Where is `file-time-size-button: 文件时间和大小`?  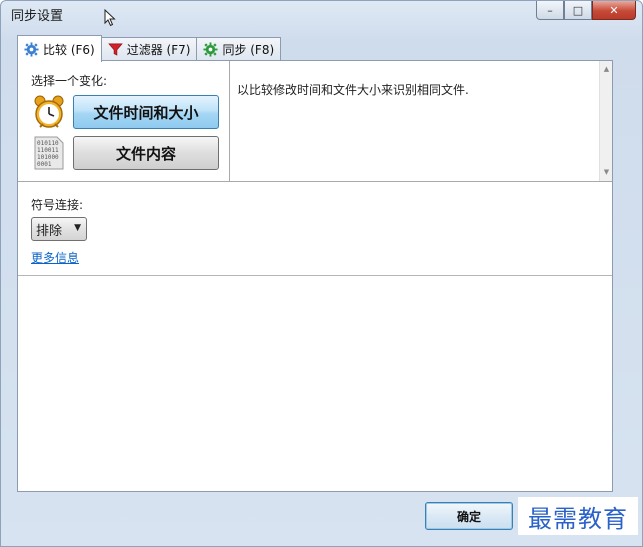 file-time-size-button: 文件时间和大小 is located at coordinates (146, 112).